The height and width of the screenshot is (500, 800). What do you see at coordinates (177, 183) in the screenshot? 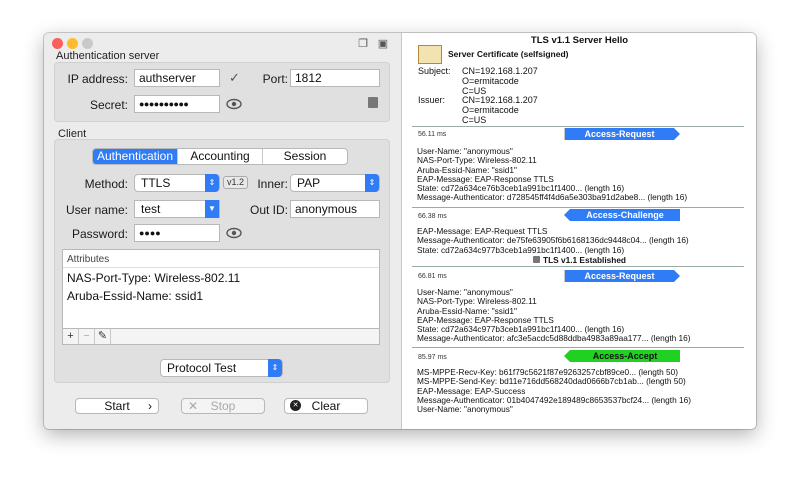
I see `method-select: TTLS ⇕` at bounding box center [177, 183].